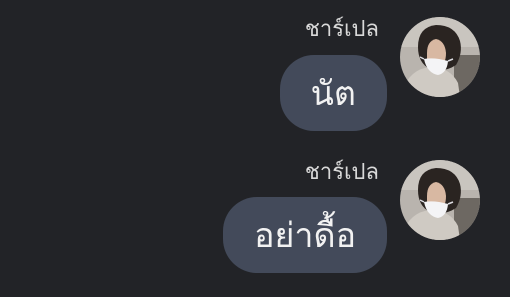 The height and width of the screenshot is (297, 510). What do you see at coordinates (305, 235) in the screenshot?
I see `message-bubble: อย่าดื้อ` at bounding box center [305, 235].